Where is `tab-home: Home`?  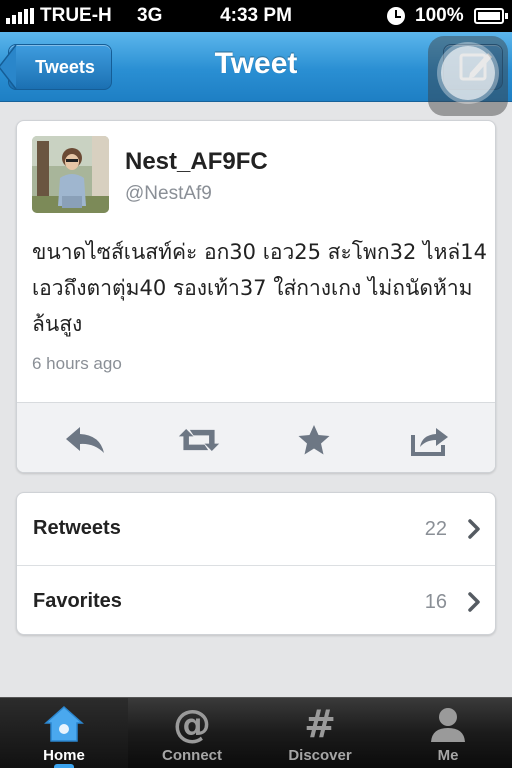
tab-home: Home is located at coordinates (64, 733).